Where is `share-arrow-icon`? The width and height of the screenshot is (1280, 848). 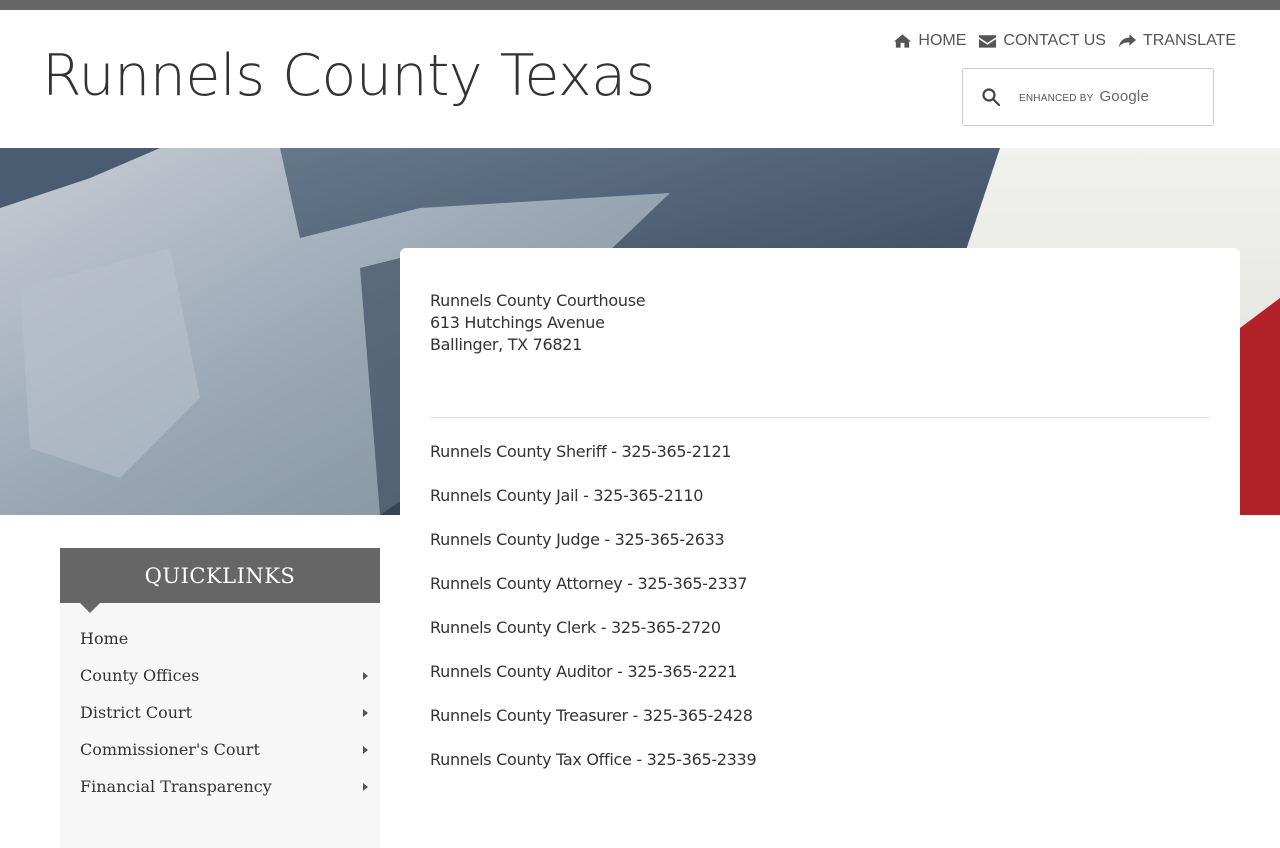
share-arrow-icon is located at coordinates (1127, 41).